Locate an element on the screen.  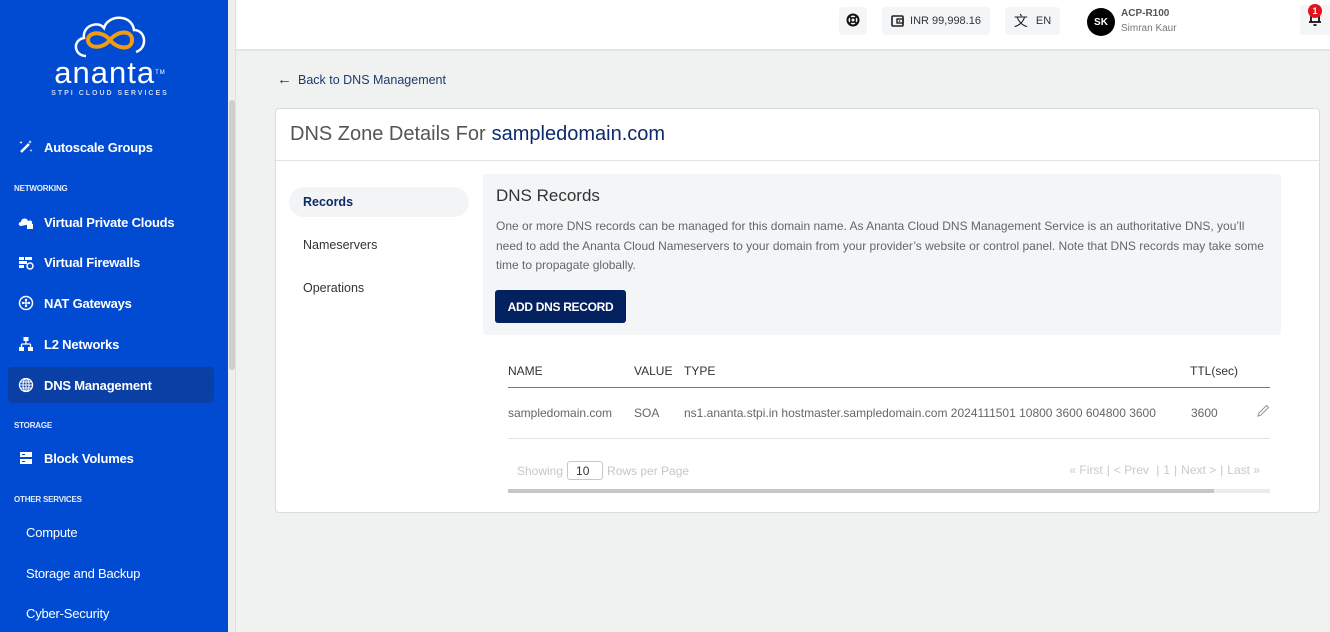
rows-per-page-input is located at coordinates (585, 470).